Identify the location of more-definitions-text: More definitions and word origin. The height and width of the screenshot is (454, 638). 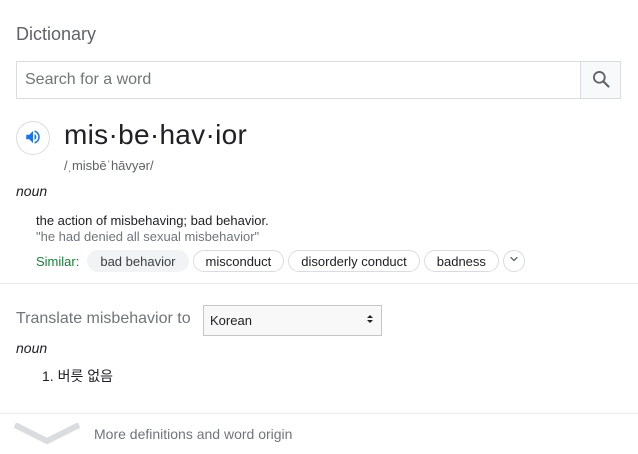
(193, 434).